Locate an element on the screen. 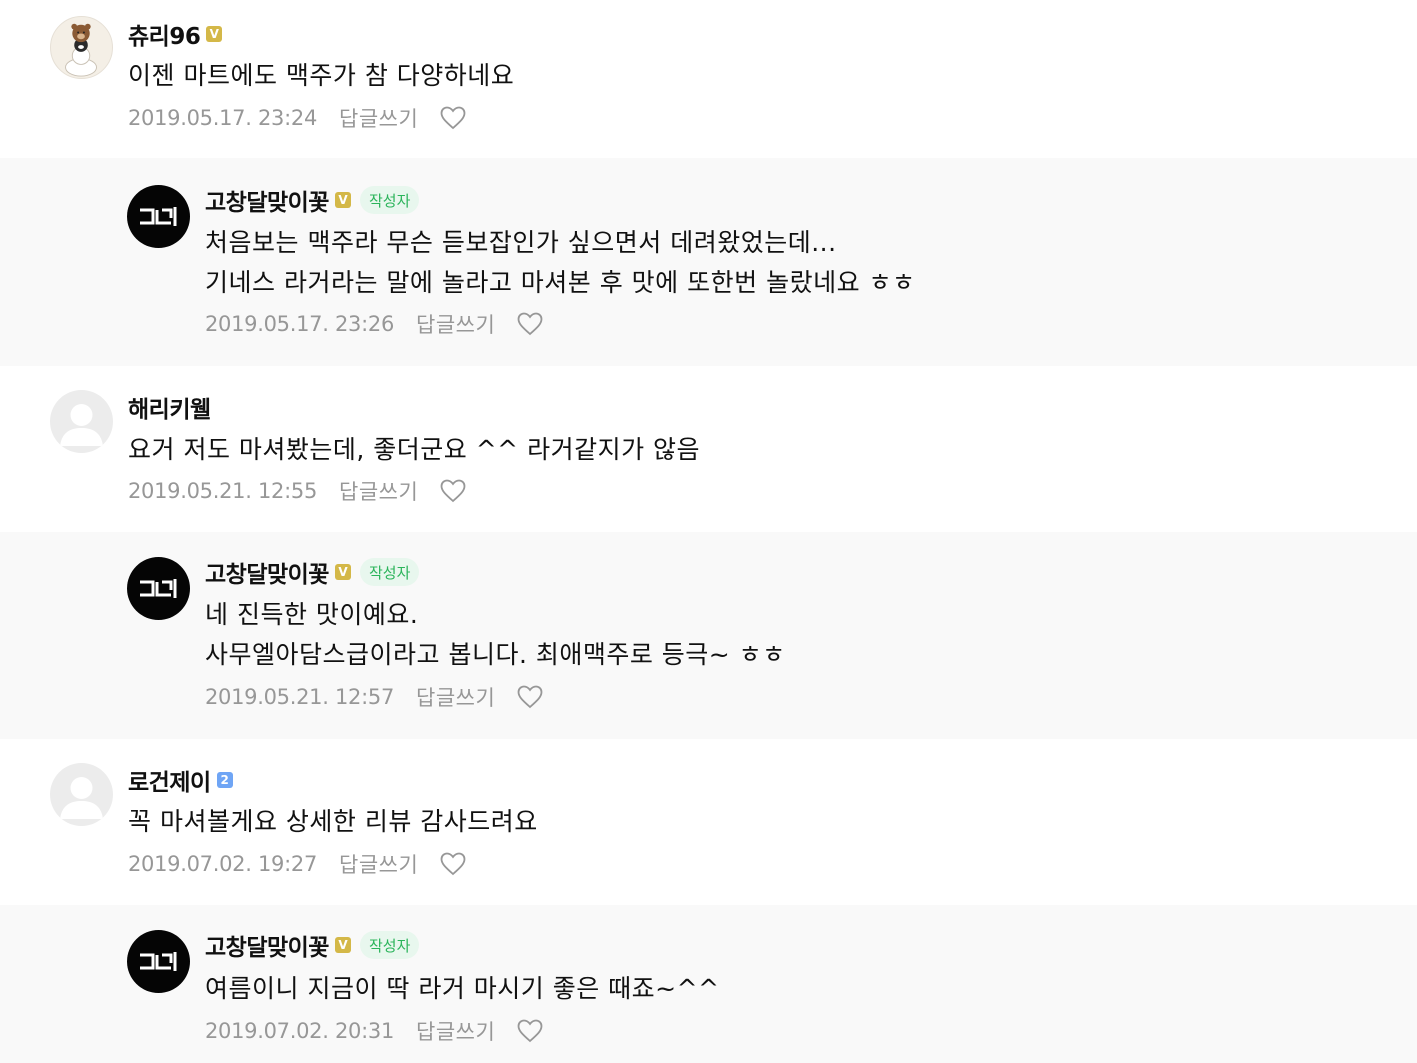 The height and width of the screenshot is (1063, 1417). comment-nickname: 츄리96 is located at coordinates (164, 34).